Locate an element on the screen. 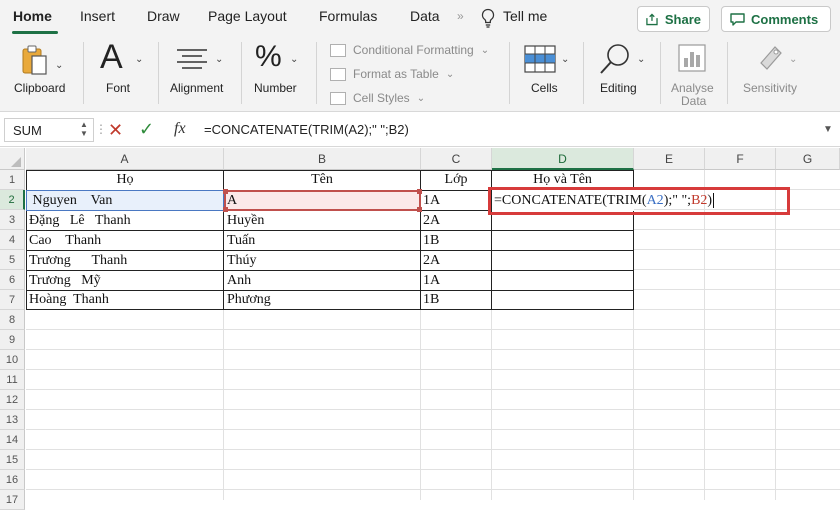 The height and width of the screenshot is (510, 840). format-as-table-label: Format as Table is located at coordinates (396, 74).